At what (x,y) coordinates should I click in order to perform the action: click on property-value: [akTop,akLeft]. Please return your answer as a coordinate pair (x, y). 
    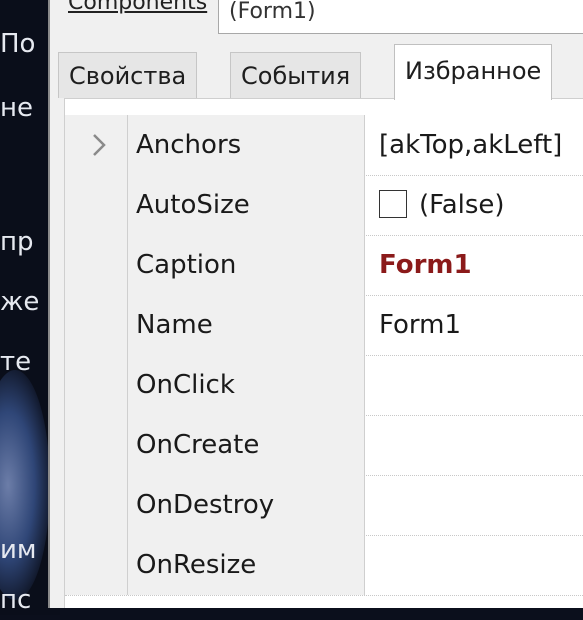
    Looking at the image, I should click on (474, 145).